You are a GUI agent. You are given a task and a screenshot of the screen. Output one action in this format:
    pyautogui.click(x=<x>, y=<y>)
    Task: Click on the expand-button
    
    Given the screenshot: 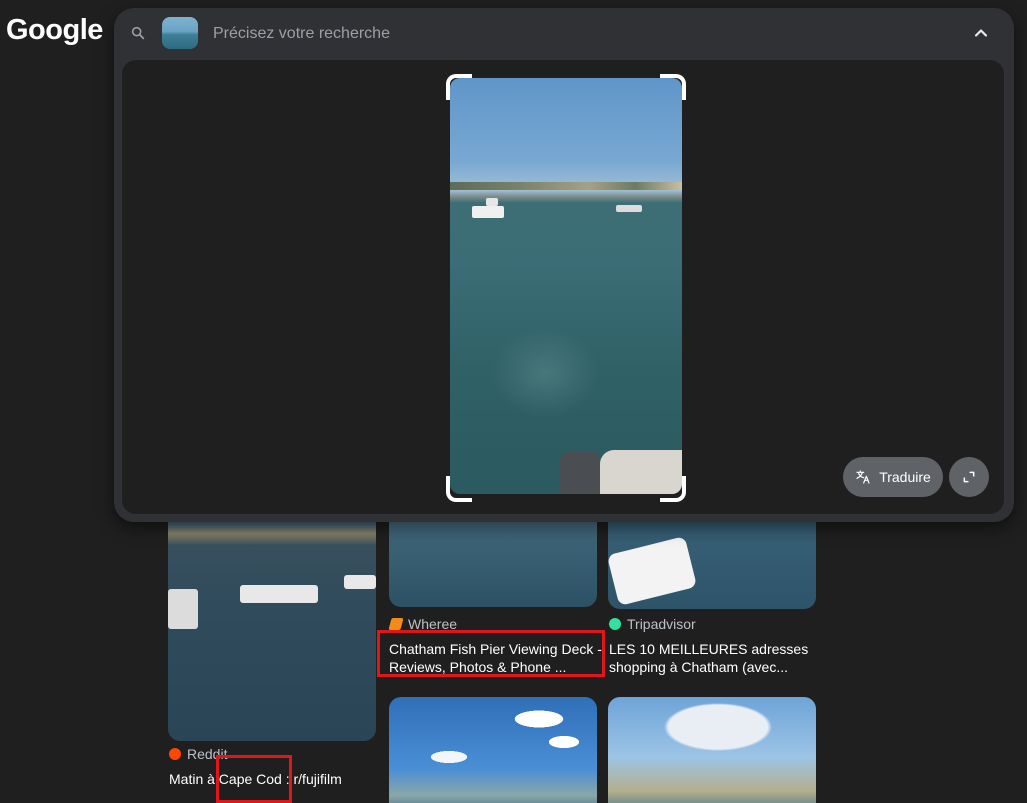 What is the action you would take?
    pyautogui.click(x=969, y=477)
    